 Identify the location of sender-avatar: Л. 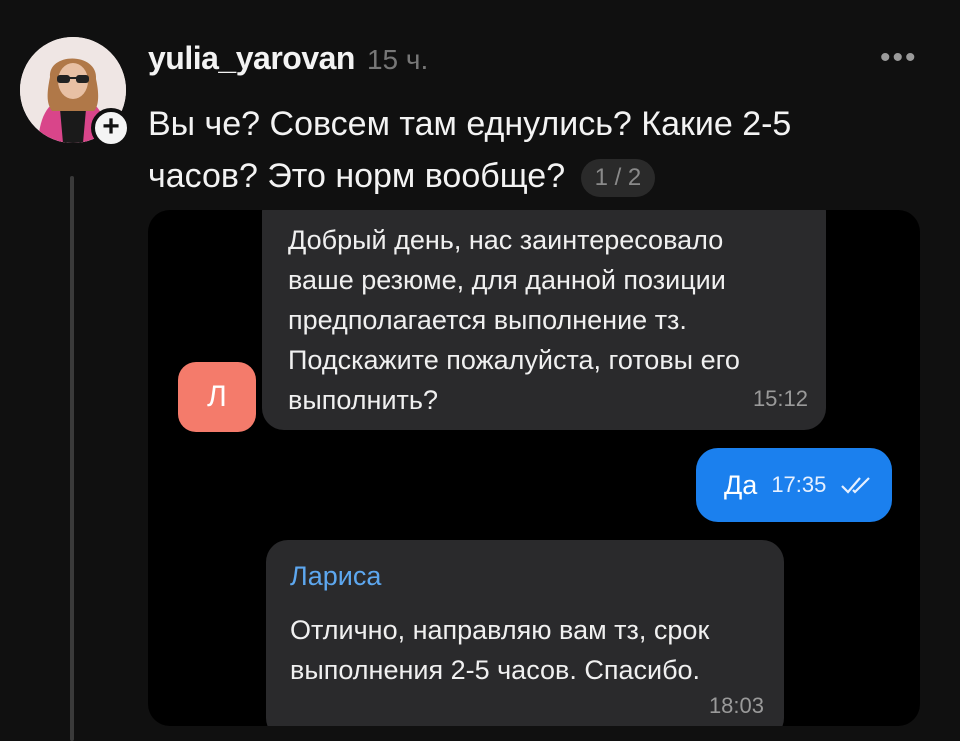
(217, 397).